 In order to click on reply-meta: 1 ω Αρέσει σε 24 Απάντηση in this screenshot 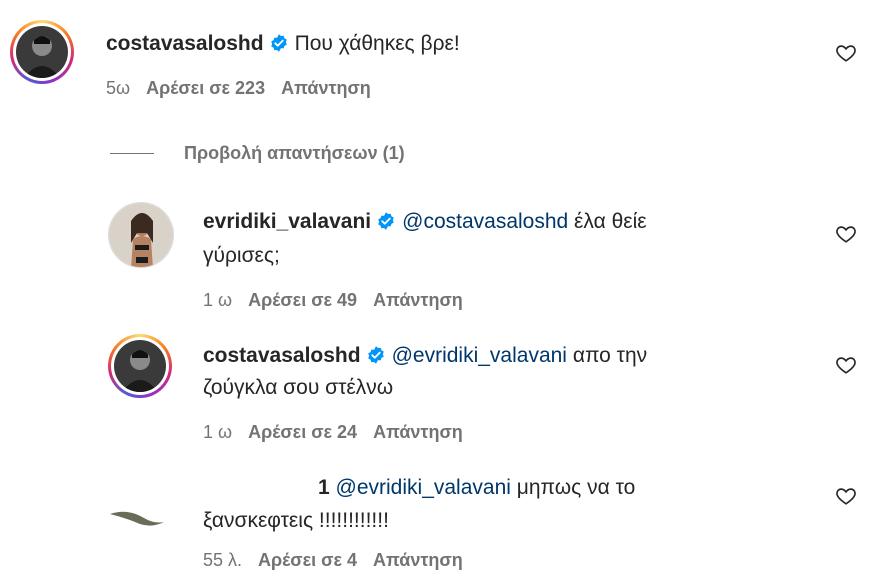, I will do `click(341, 432)`.